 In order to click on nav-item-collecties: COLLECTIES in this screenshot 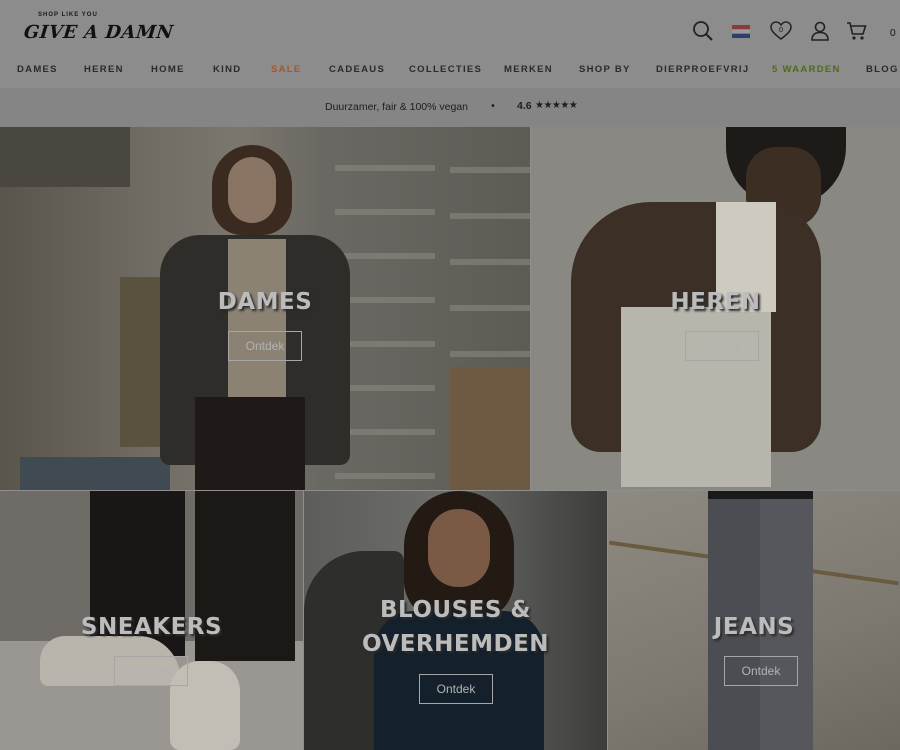, I will do `click(445, 69)`.